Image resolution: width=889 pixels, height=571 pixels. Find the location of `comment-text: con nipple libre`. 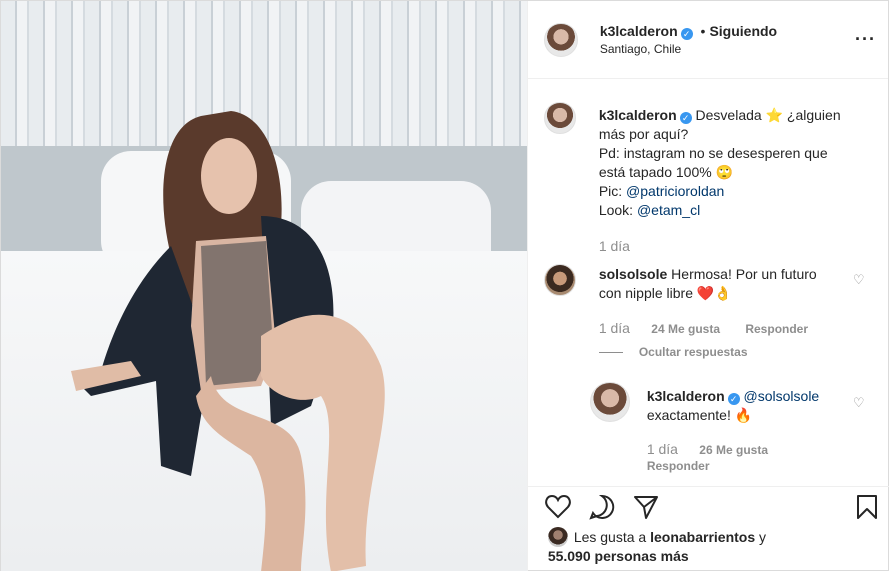

comment-text: con nipple libre is located at coordinates (645, 293).